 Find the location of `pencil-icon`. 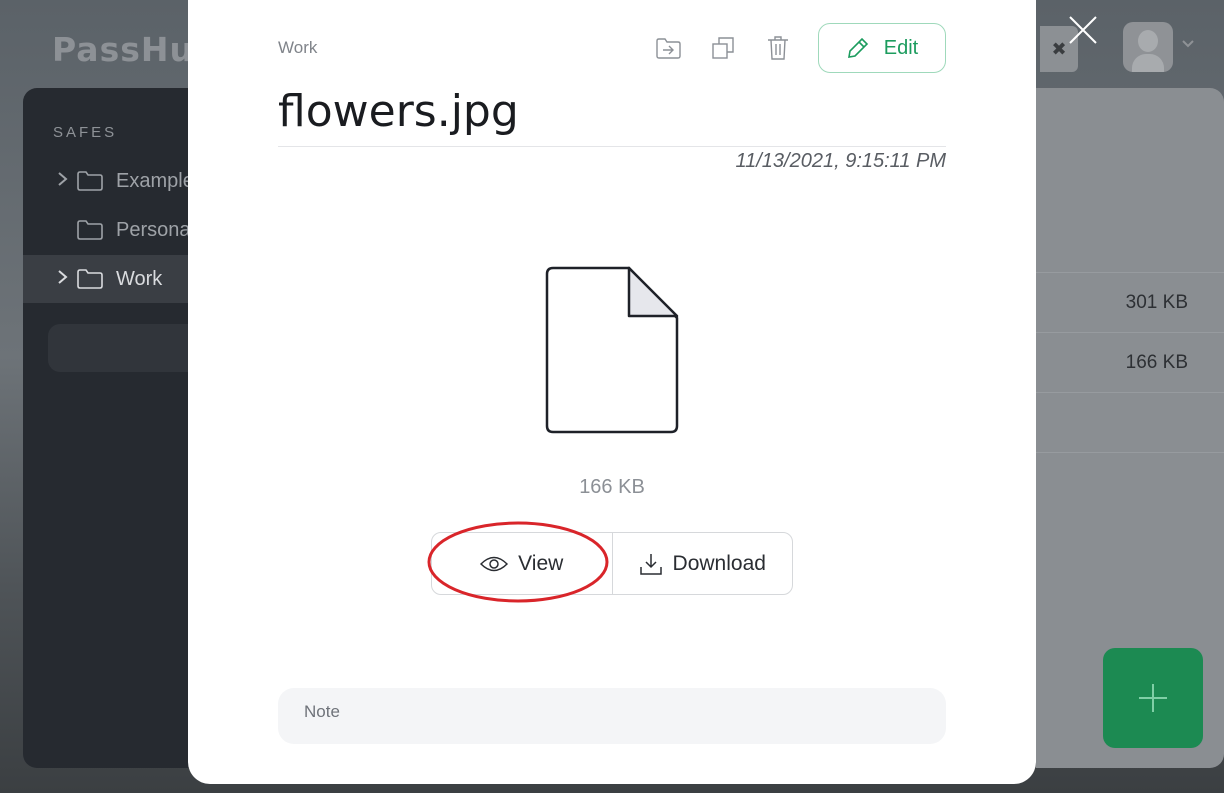

pencil-icon is located at coordinates (857, 47).